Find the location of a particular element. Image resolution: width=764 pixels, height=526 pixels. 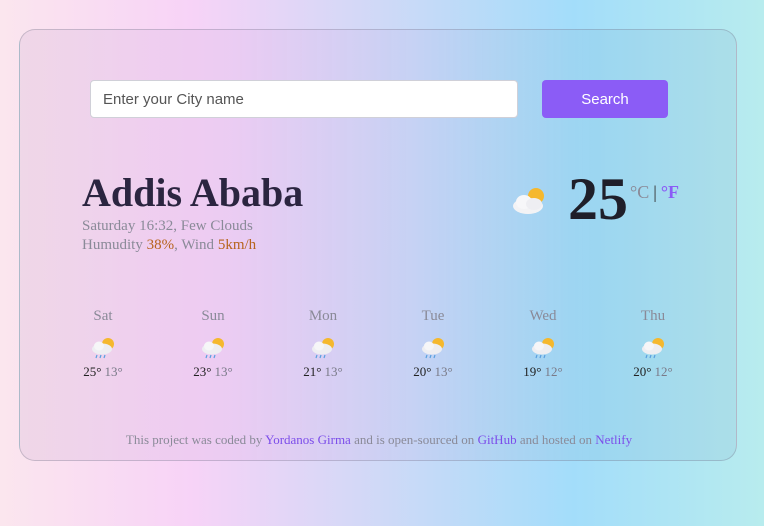

forecast-max: 19° is located at coordinates (532, 371).